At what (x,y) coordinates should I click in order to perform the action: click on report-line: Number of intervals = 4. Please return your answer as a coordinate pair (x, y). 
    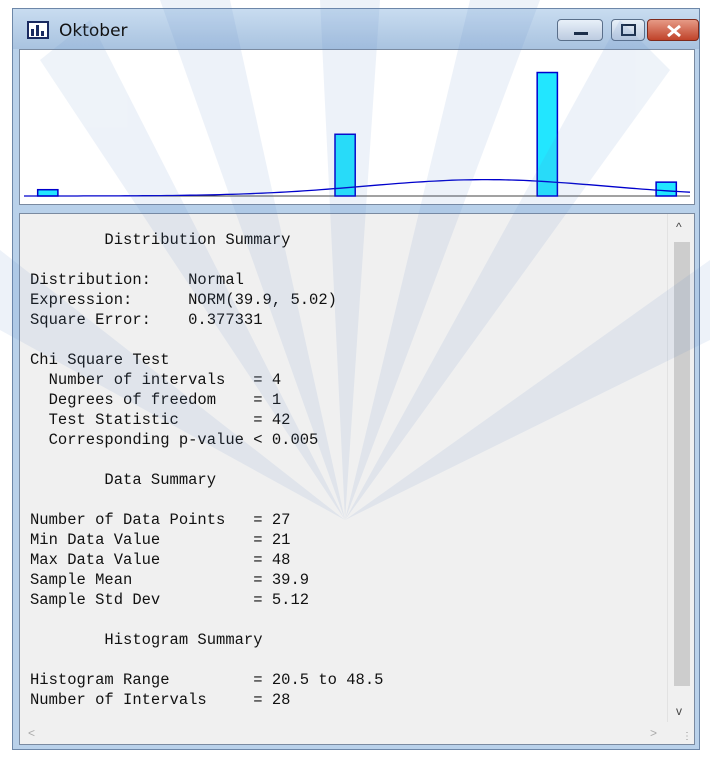
    Looking at the image, I should click on (156, 380).